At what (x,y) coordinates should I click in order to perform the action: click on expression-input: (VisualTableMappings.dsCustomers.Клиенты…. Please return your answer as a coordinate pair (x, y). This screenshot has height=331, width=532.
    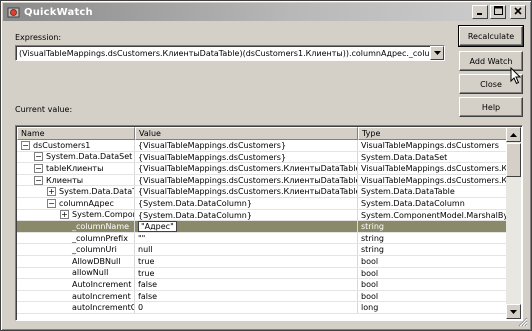
    Looking at the image, I should click on (223, 53).